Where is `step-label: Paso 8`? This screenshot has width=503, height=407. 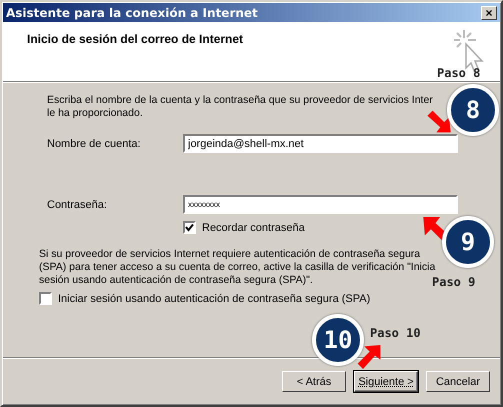 step-label: Paso 8 is located at coordinates (458, 73).